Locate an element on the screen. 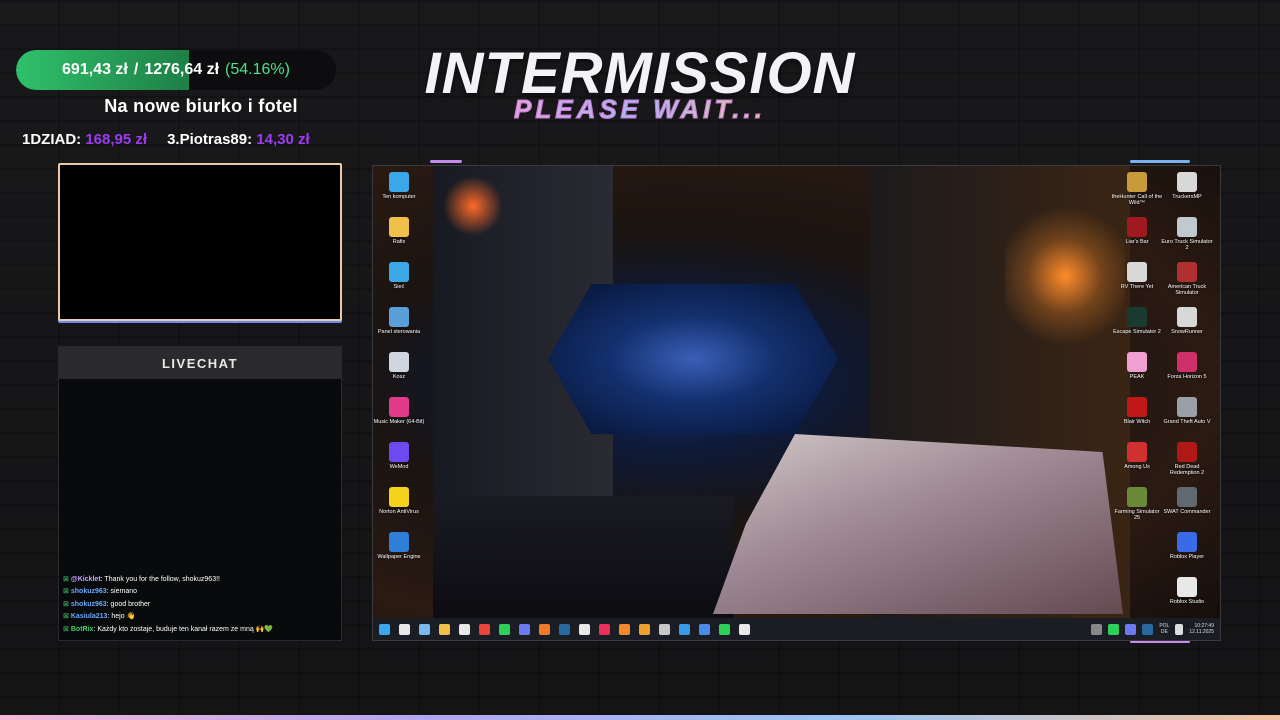 Image resolution: width=1280 pixels, height=720 pixels. desktop-shortcut: Liar's Bar is located at coordinates (1137, 239).